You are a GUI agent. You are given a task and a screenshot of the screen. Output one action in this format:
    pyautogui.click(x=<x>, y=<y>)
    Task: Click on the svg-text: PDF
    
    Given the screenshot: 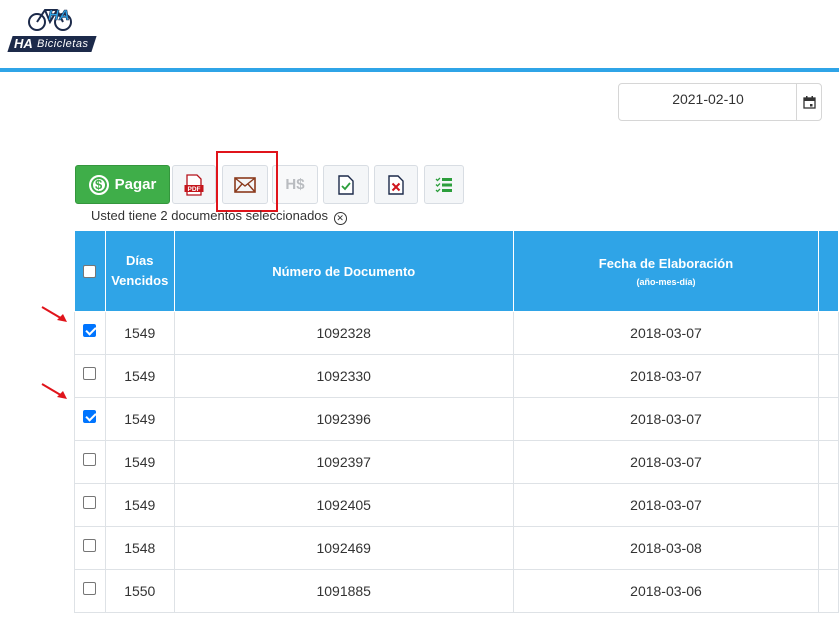 What is the action you would take?
    pyautogui.click(x=194, y=189)
    